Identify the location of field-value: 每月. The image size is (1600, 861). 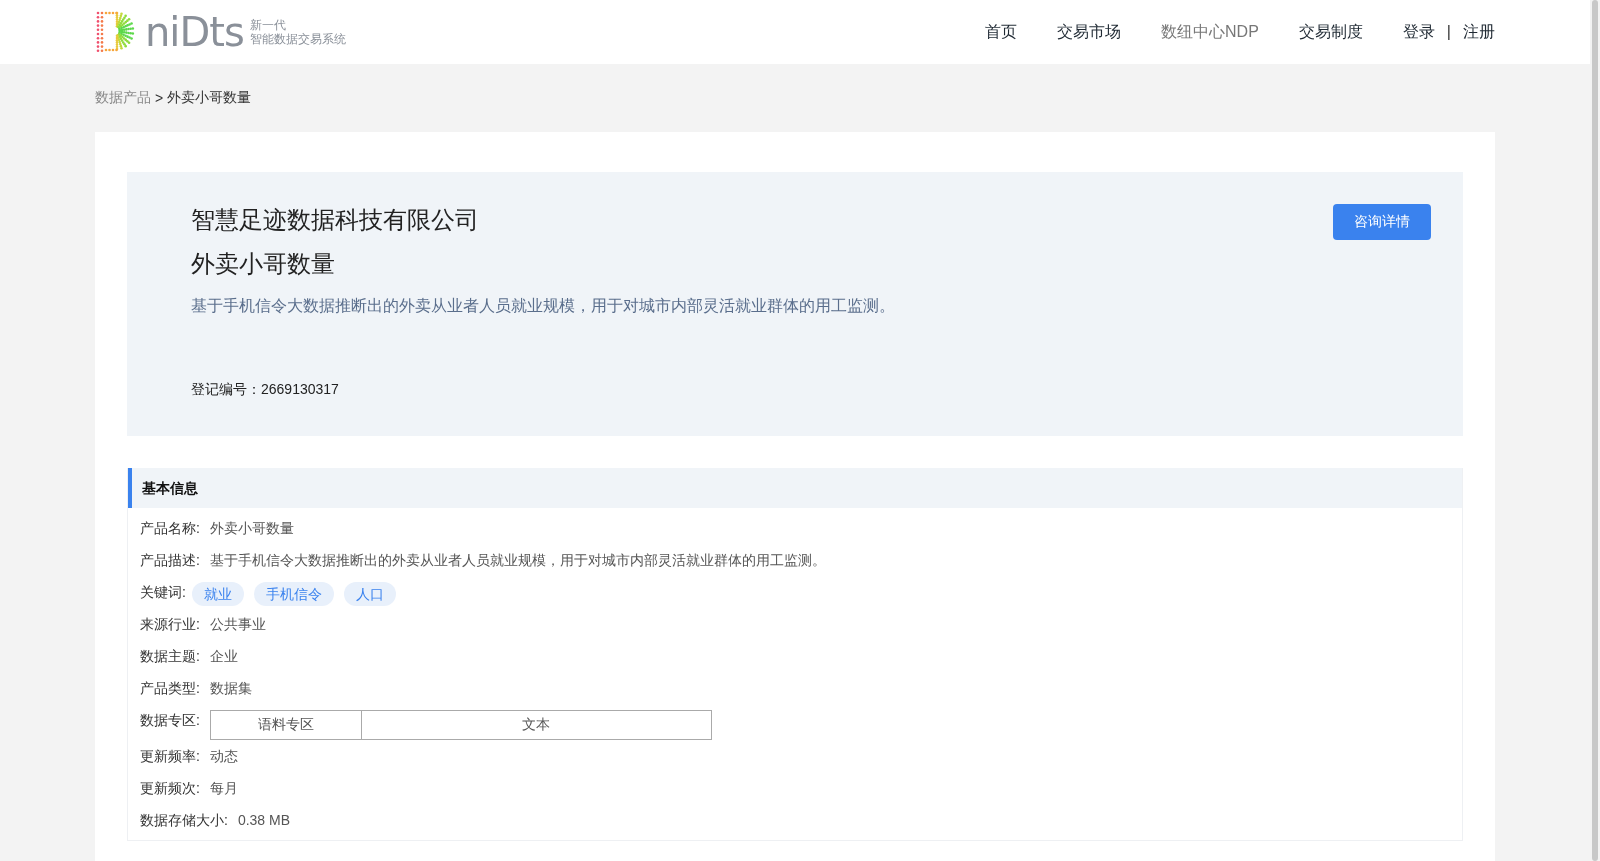
(223, 788).